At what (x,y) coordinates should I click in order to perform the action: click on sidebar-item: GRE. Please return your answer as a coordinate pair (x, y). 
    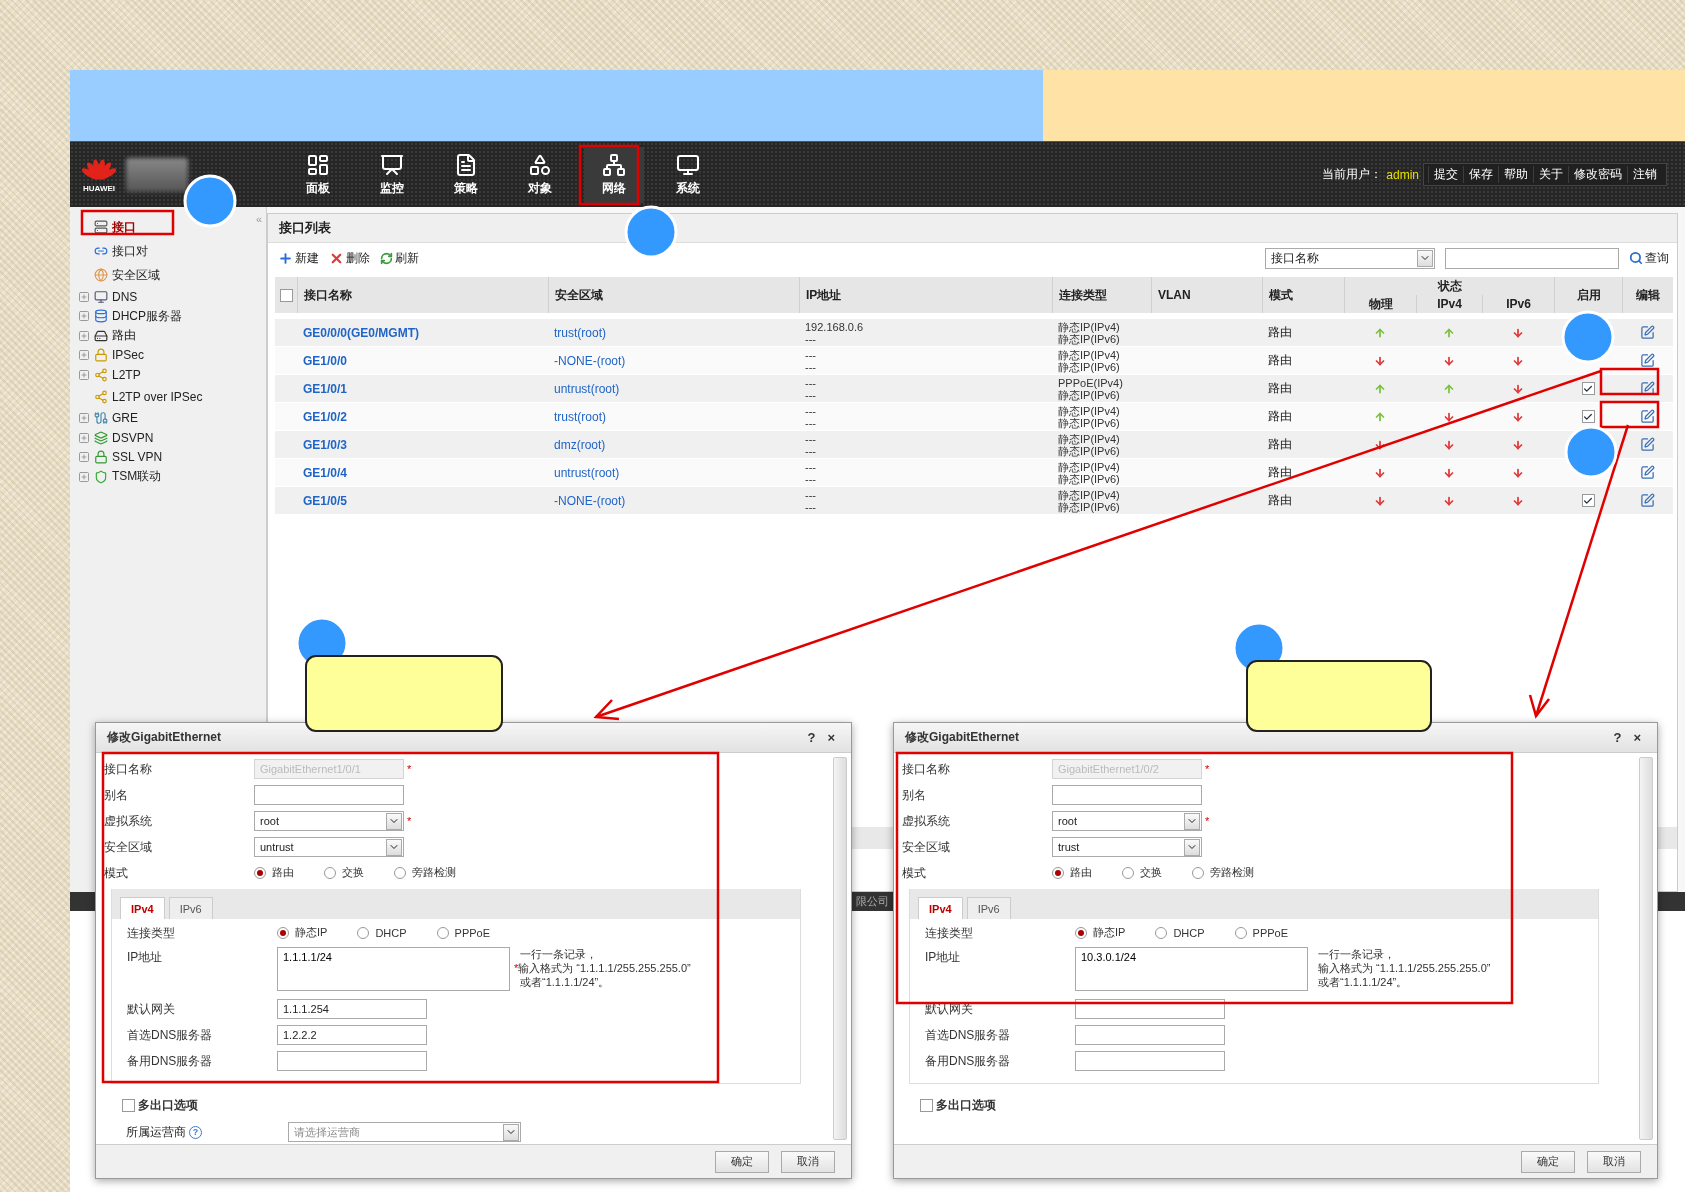
    Looking at the image, I should click on (165, 418).